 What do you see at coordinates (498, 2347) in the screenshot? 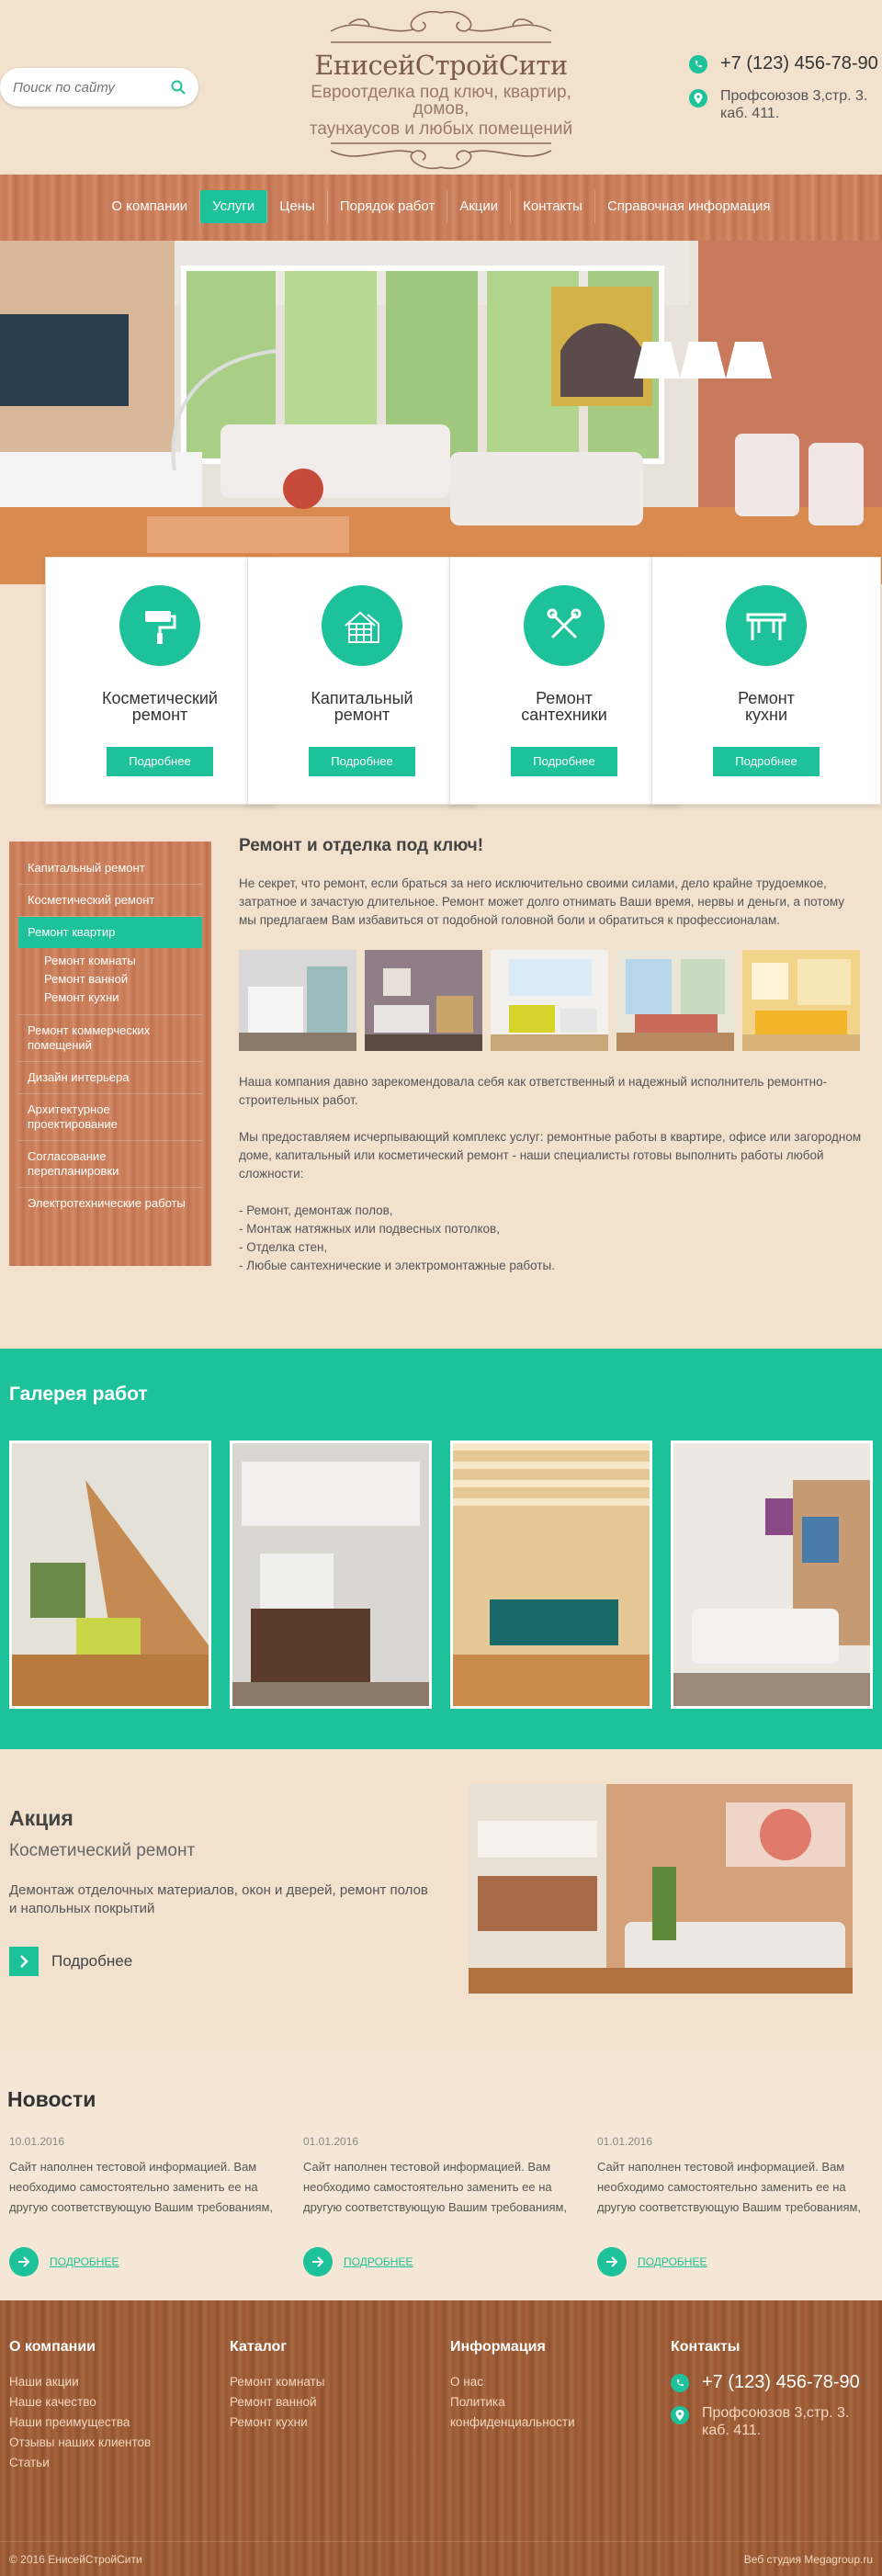
I see `footer-column-title: Информация` at bounding box center [498, 2347].